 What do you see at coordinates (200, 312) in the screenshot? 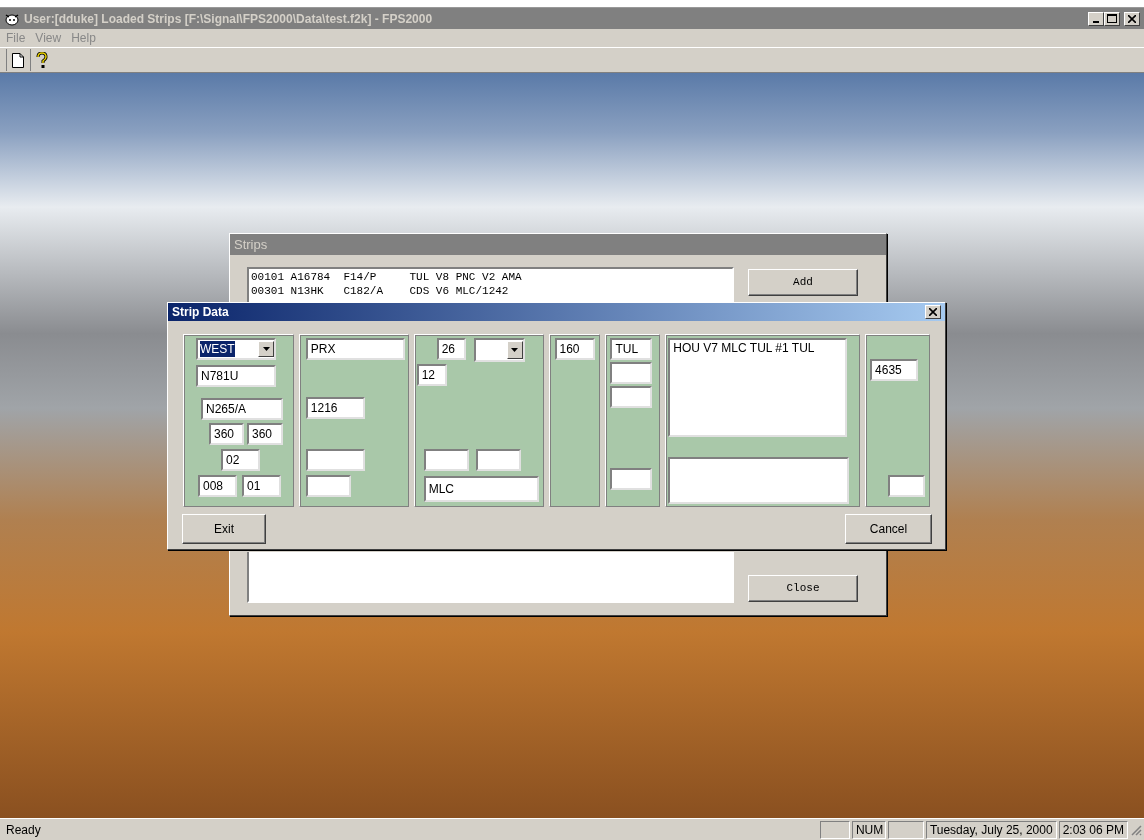
I see `dialog-title: Strip Data` at bounding box center [200, 312].